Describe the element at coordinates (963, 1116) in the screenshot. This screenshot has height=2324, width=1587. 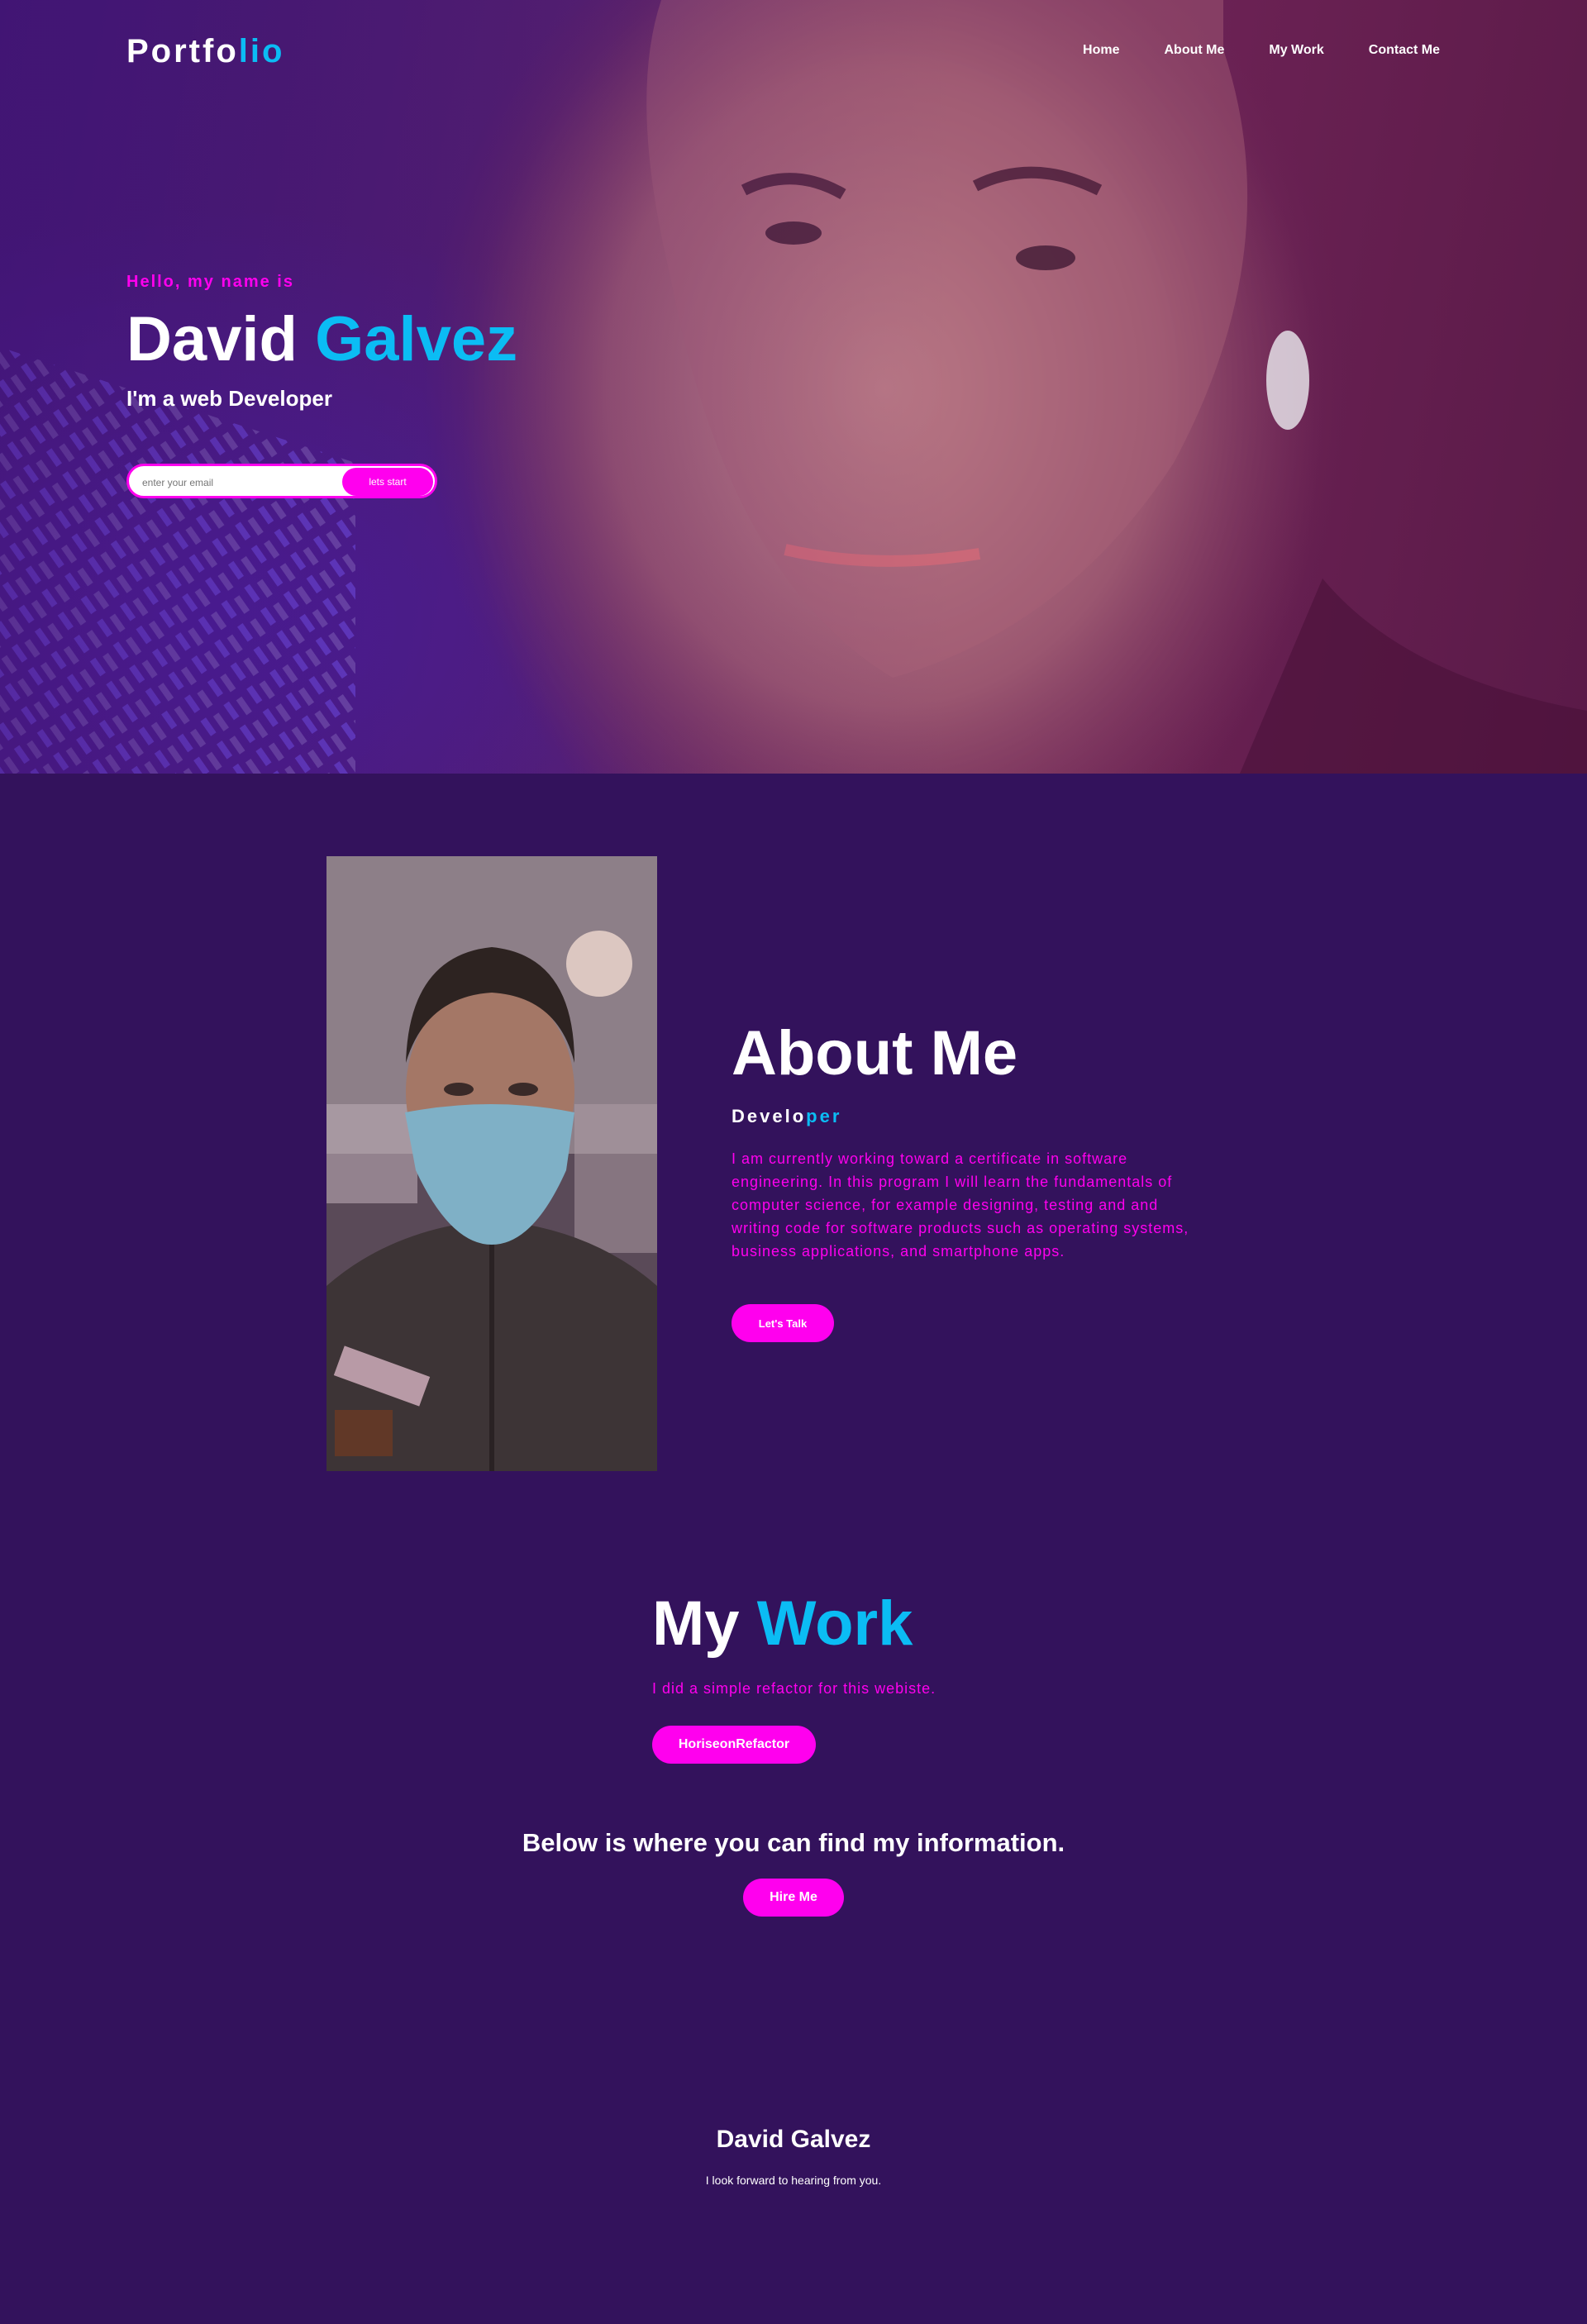
I see `about-role: Developer` at that location.